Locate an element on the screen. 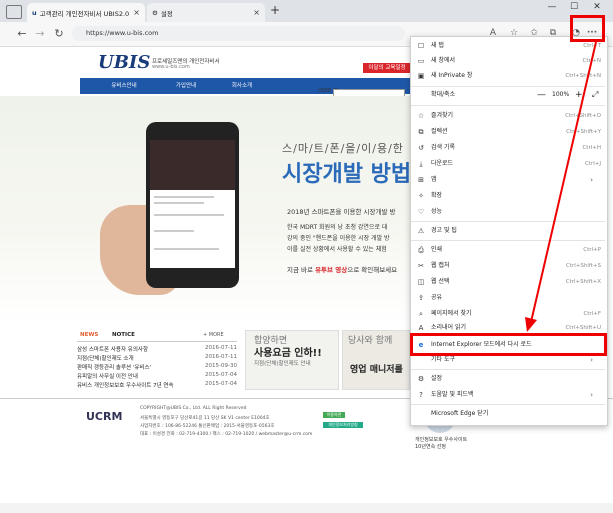  menu-item-performance: ♡ 성능 is located at coordinates (508, 212).